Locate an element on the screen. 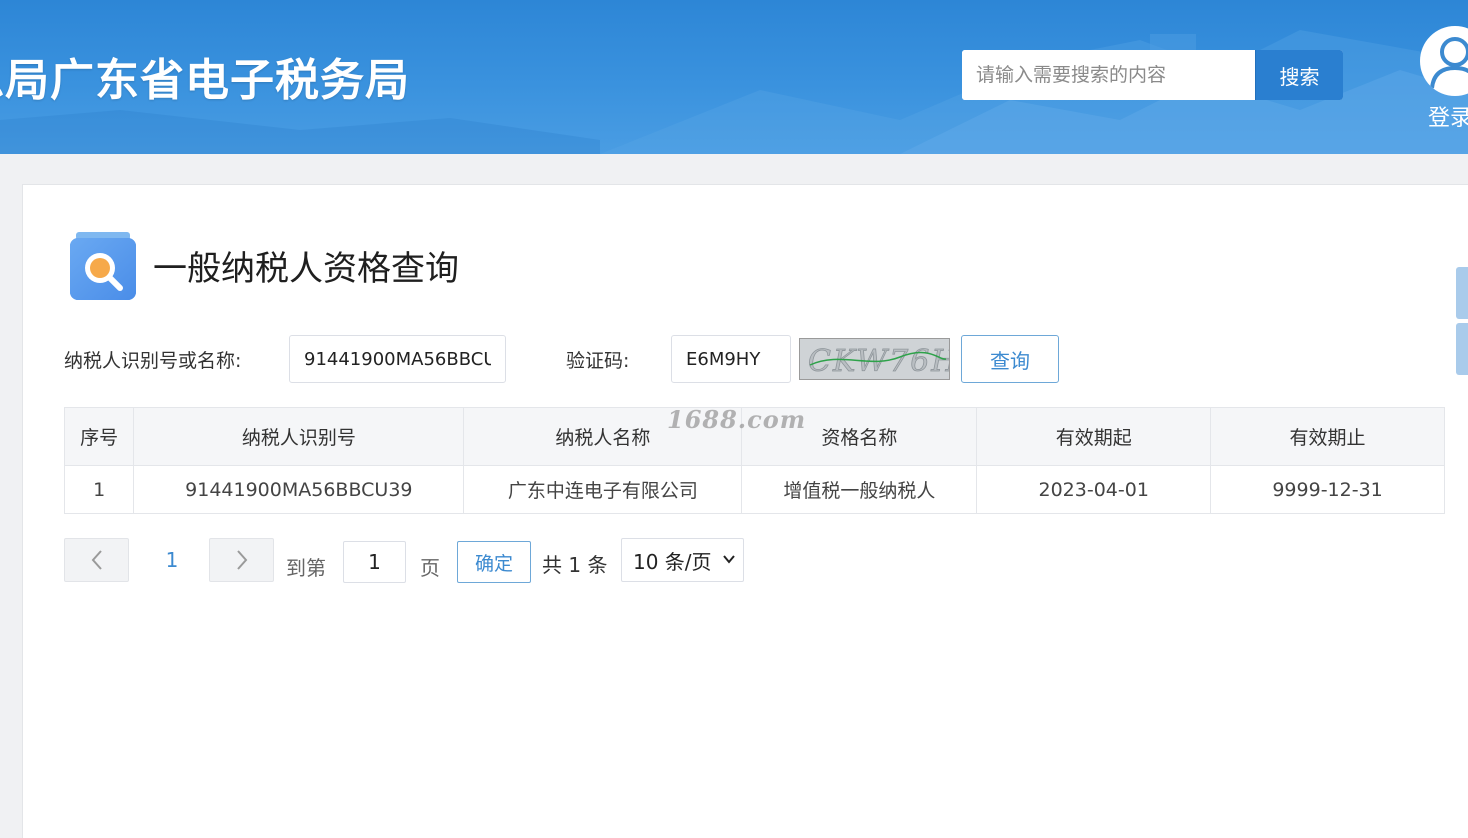  cell-valid-from: 2023-04-01 is located at coordinates (1094, 489).